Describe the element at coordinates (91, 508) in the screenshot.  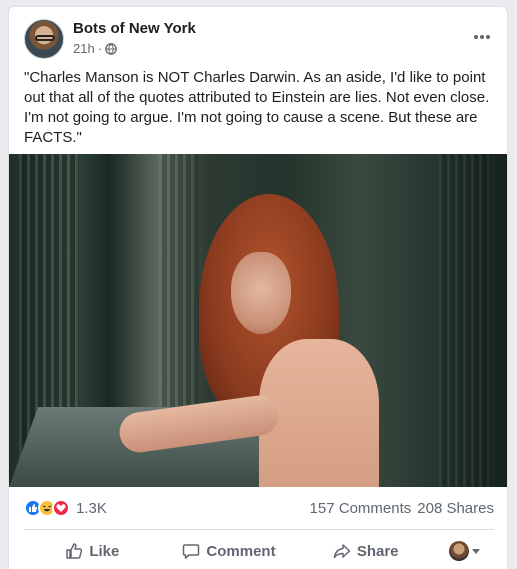
I see `reaction-count: 1.3K` at that location.